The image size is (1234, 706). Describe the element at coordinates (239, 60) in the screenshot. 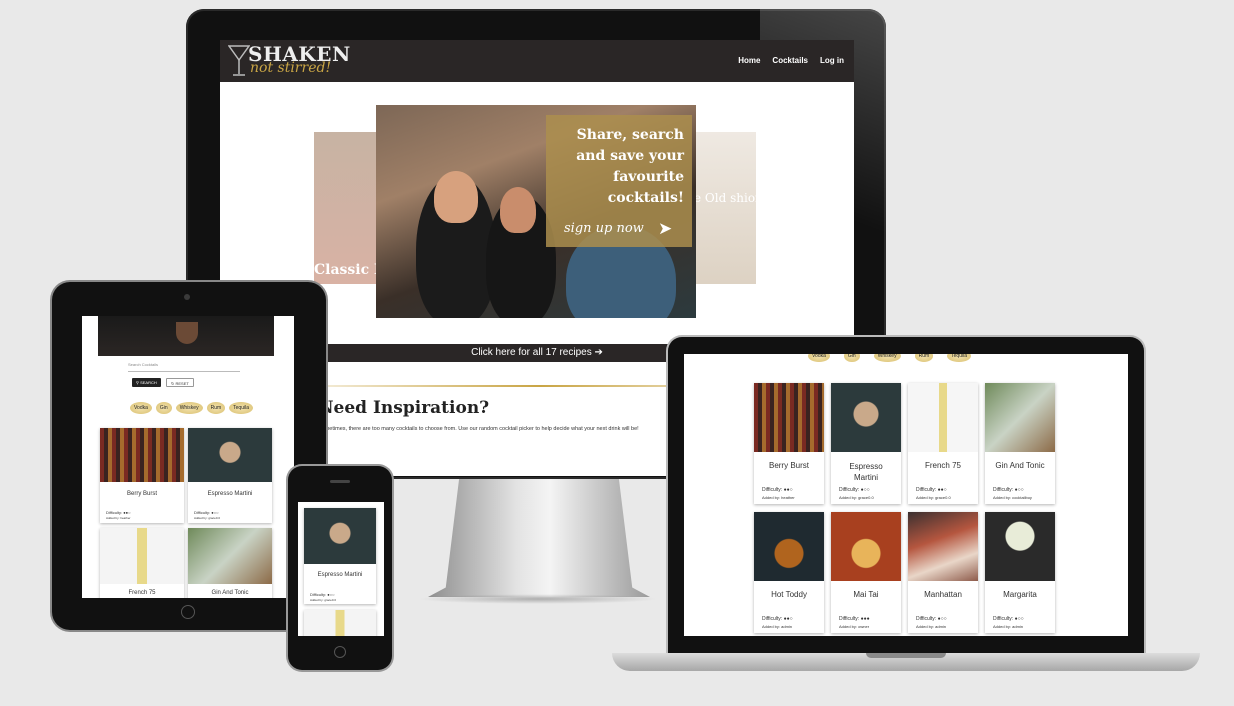

I see `martini-glass-icon` at that location.